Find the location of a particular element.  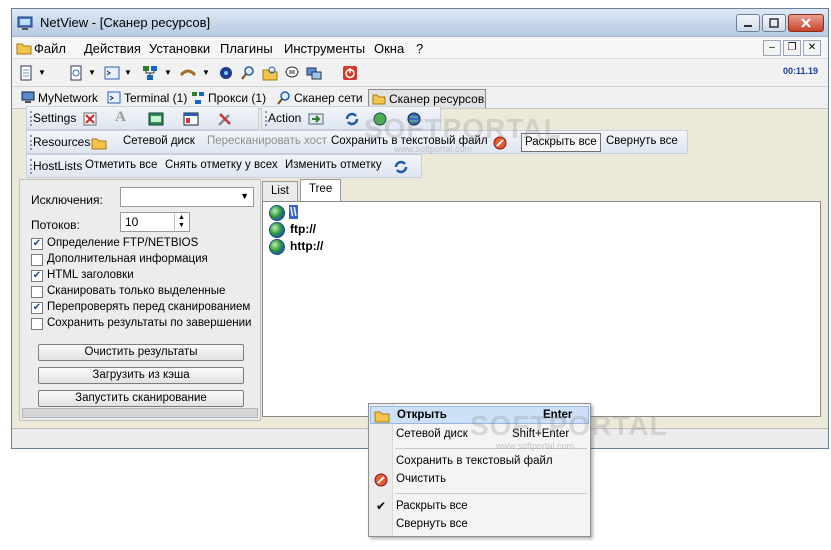

menu-plugins: Плагины is located at coordinates (246, 48).